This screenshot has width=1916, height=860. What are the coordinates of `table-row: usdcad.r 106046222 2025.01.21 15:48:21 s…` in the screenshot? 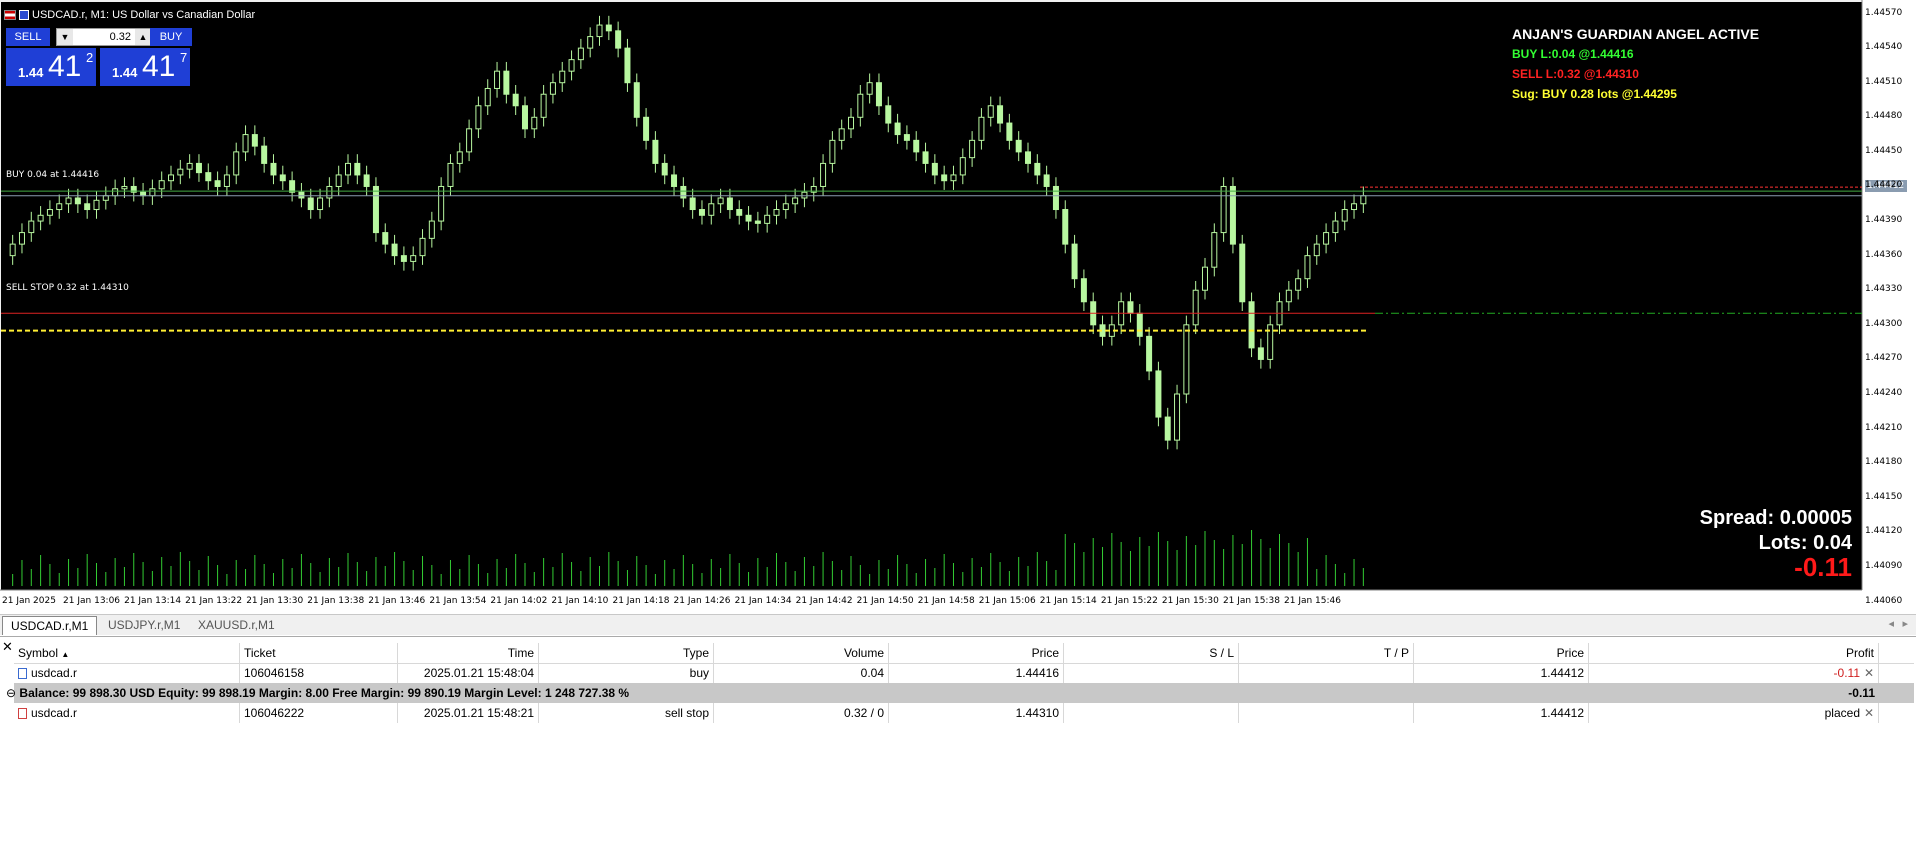 It's located at (964, 713).